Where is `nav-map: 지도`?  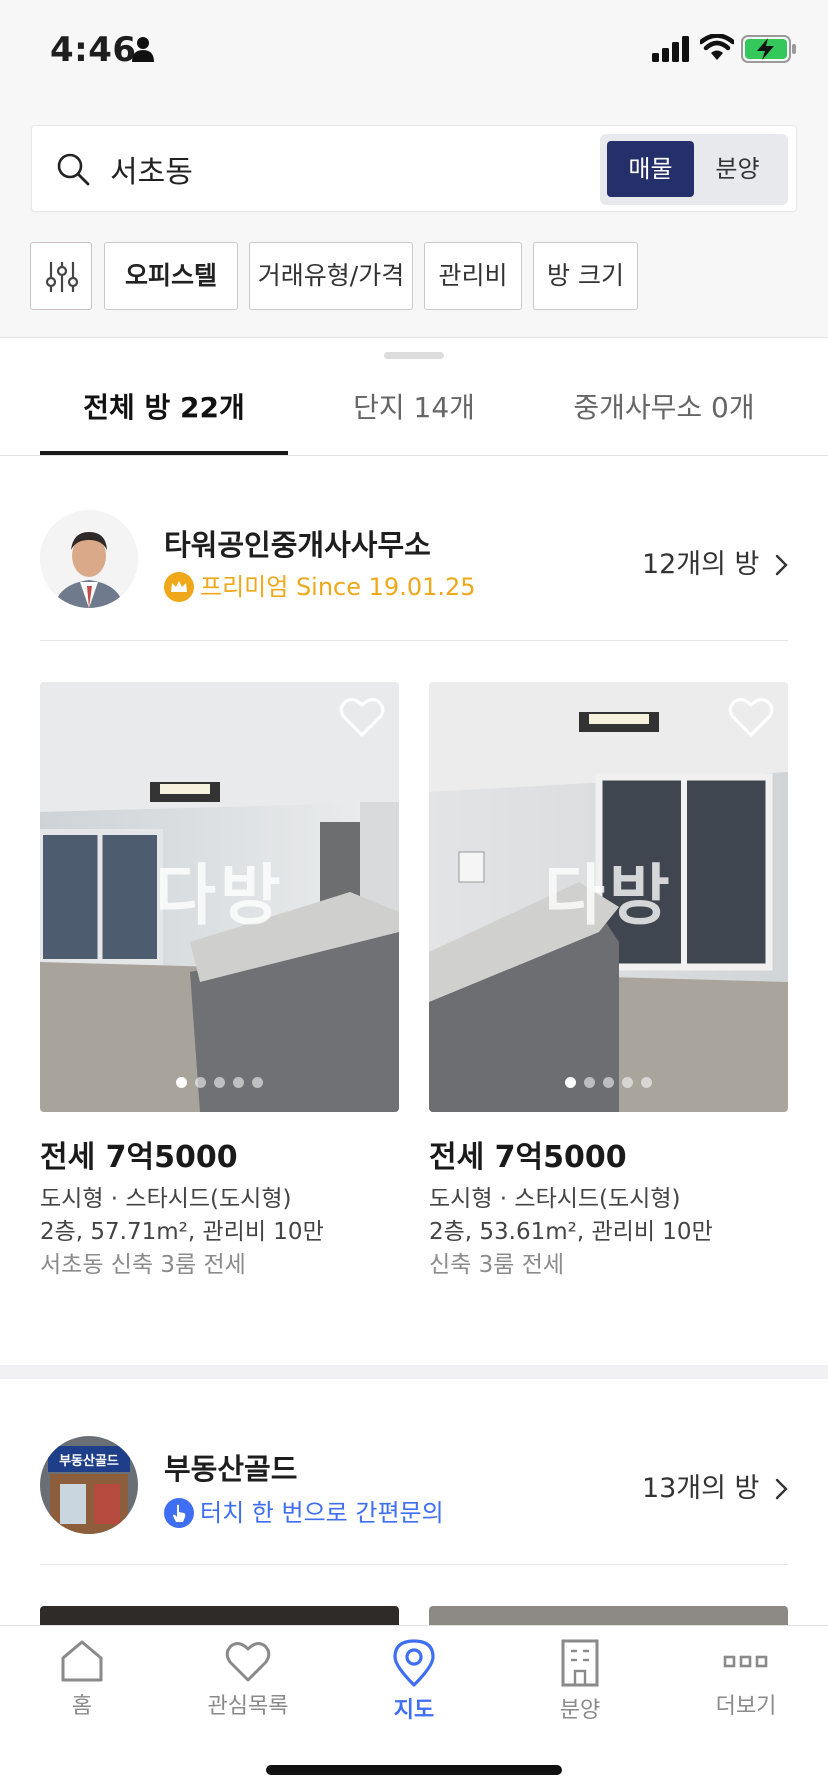 nav-map: 지도 is located at coordinates (414, 1688).